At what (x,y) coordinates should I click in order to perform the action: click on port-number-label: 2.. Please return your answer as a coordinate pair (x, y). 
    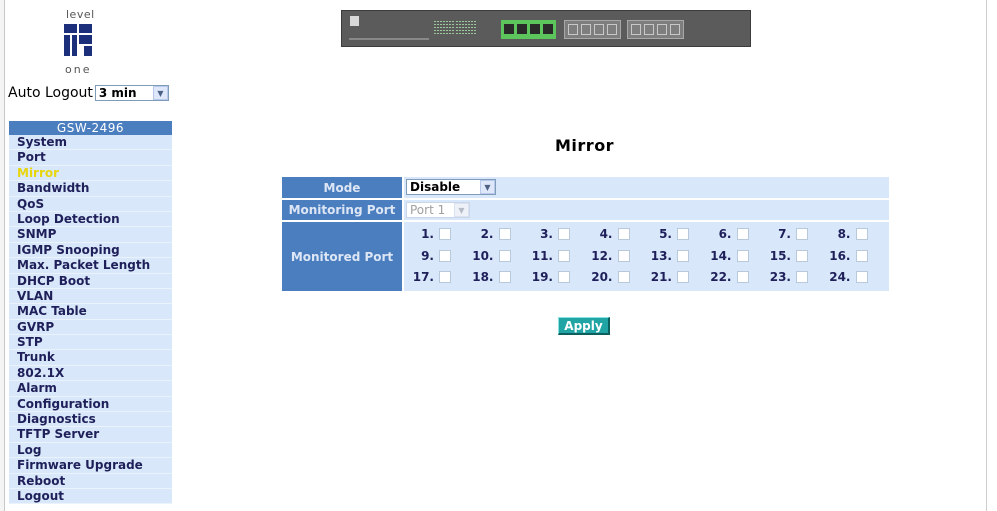
    Looking at the image, I should click on (487, 234).